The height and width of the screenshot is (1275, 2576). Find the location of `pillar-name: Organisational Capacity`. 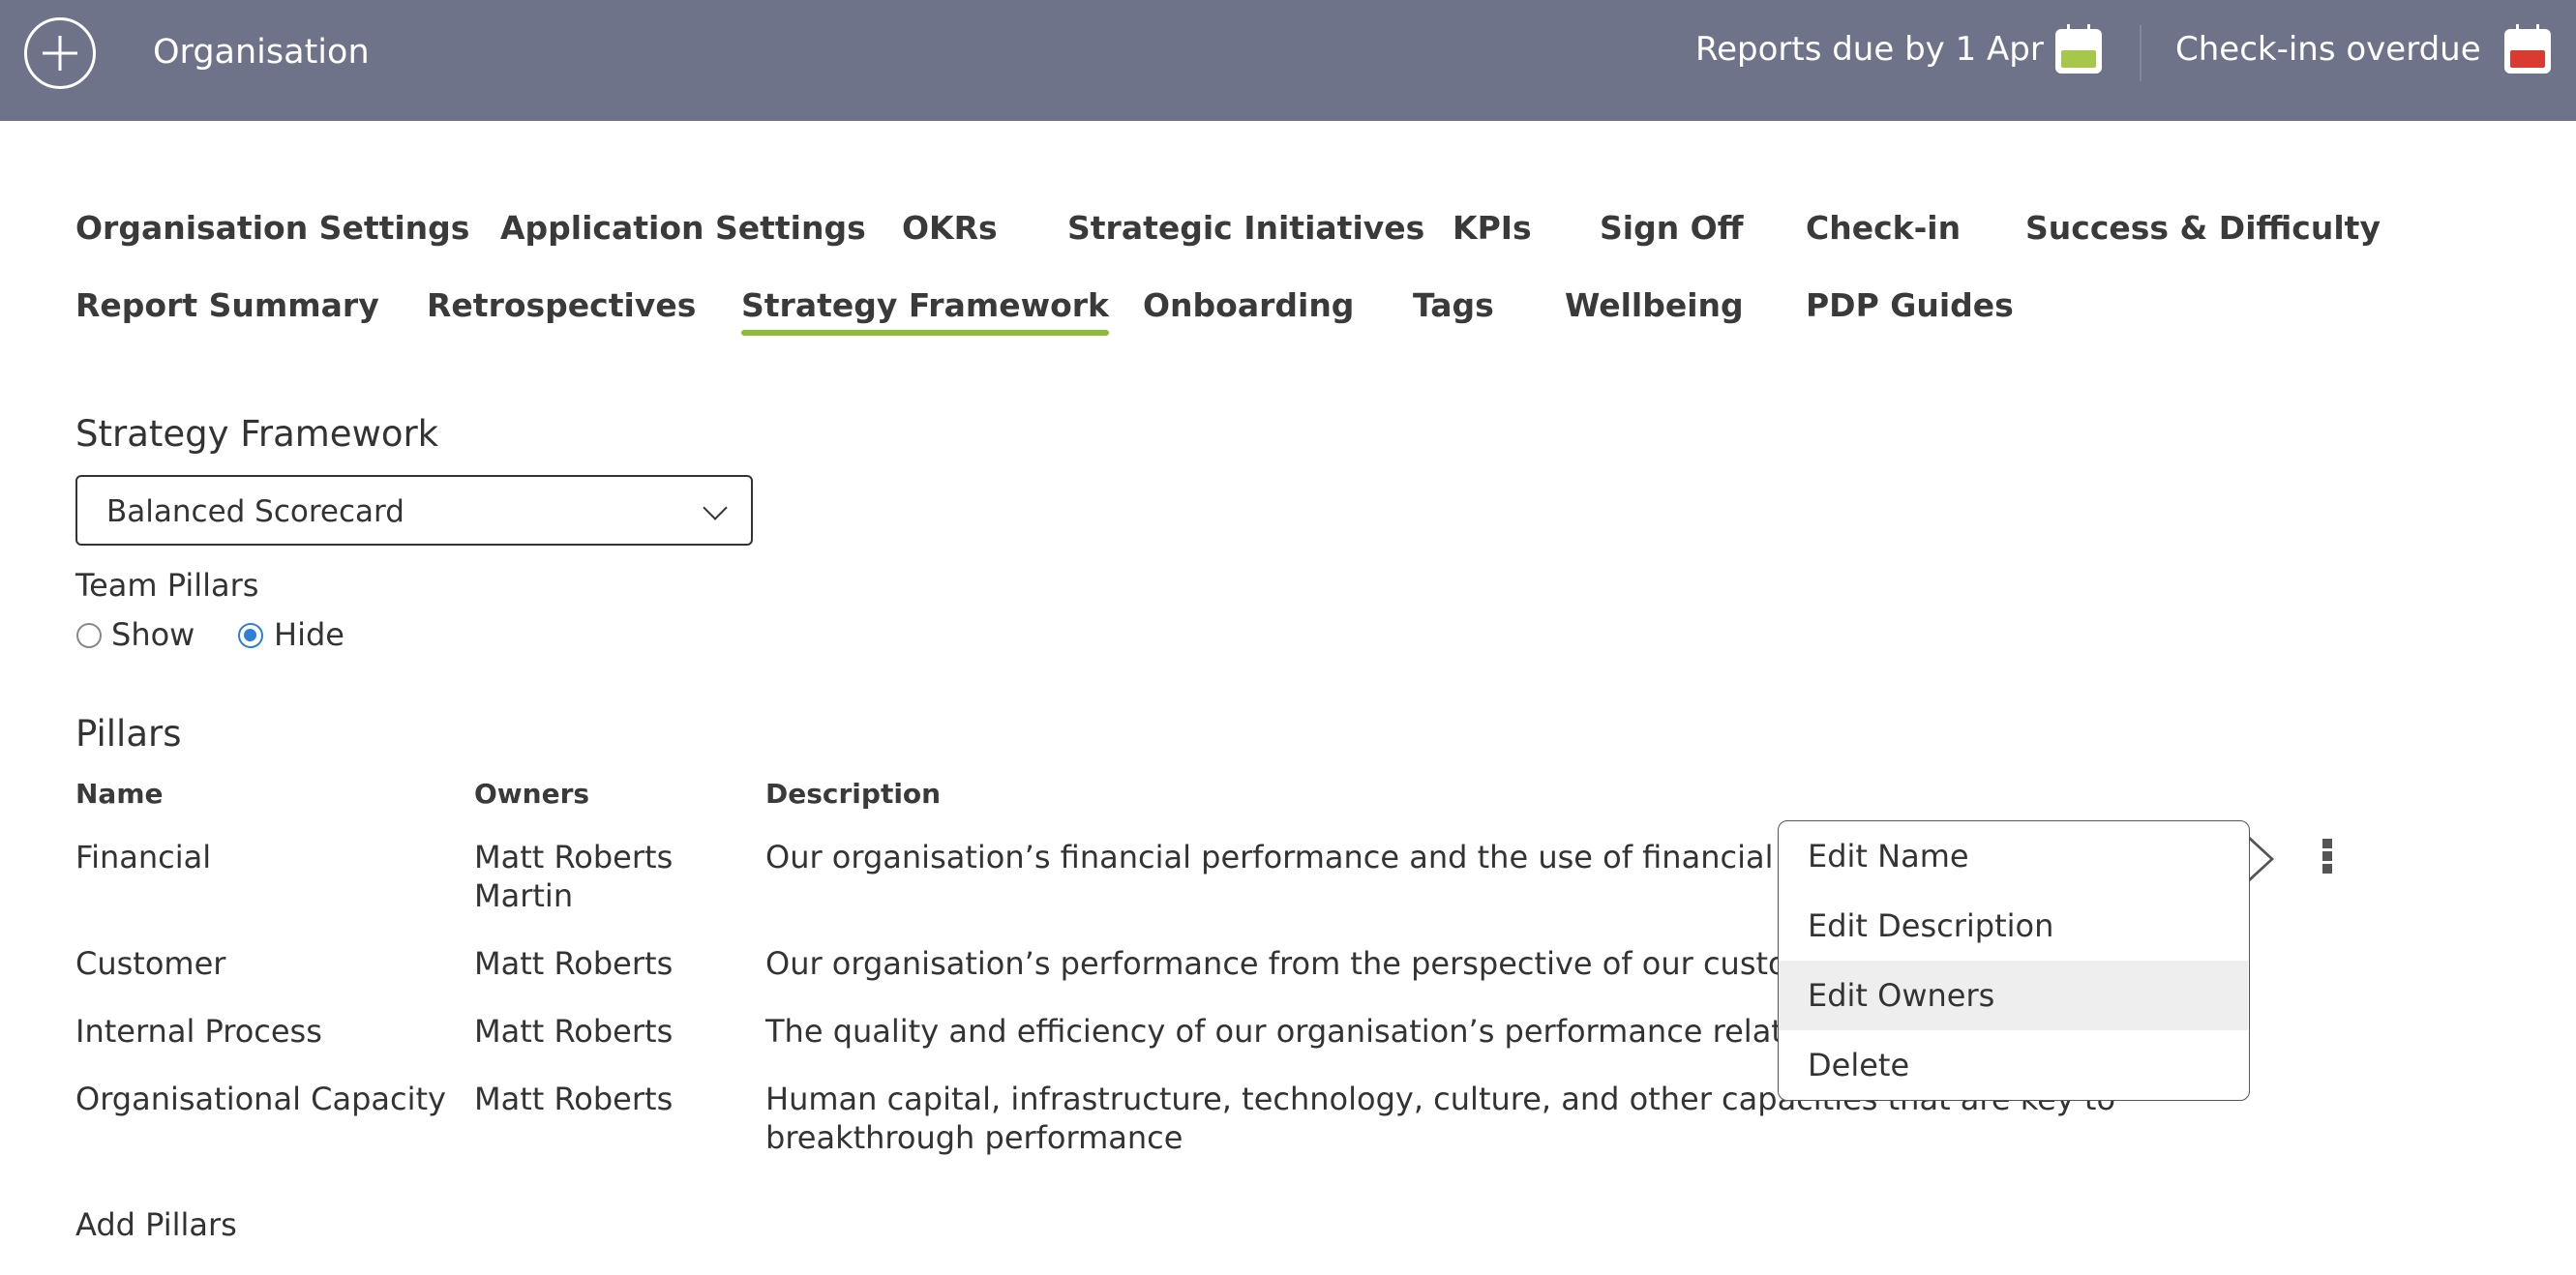

pillar-name: Organisational Capacity is located at coordinates (260, 1099).